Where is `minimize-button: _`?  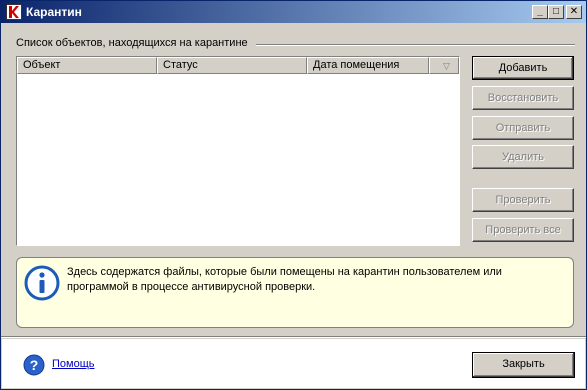
minimize-button: _ is located at coordinates (540, 12).